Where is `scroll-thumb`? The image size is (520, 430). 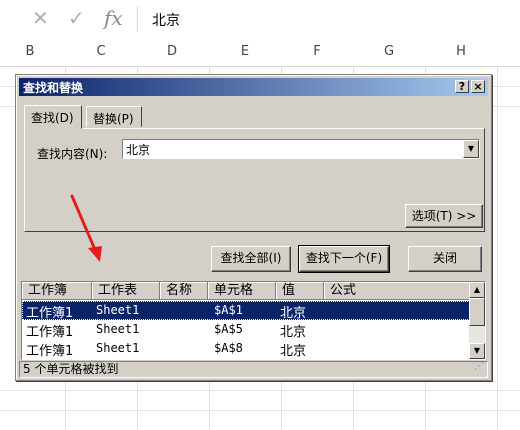 scroll-thumb is located at coordinates (477, 312).